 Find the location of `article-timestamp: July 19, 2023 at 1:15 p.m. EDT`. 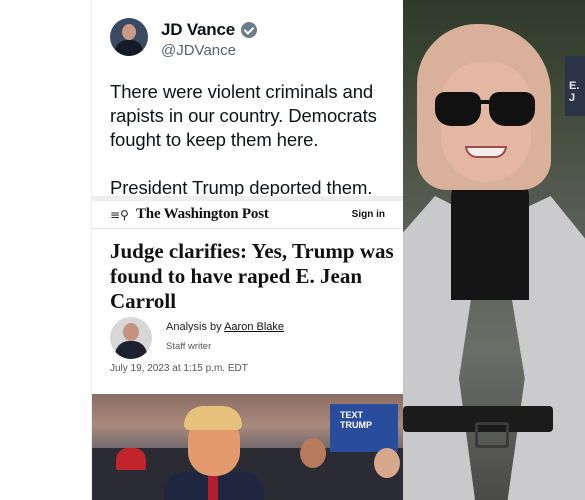

article-timestamp: July 19, 2023 at 1:15 p.m. EDT is located at coordinates (179, 368).